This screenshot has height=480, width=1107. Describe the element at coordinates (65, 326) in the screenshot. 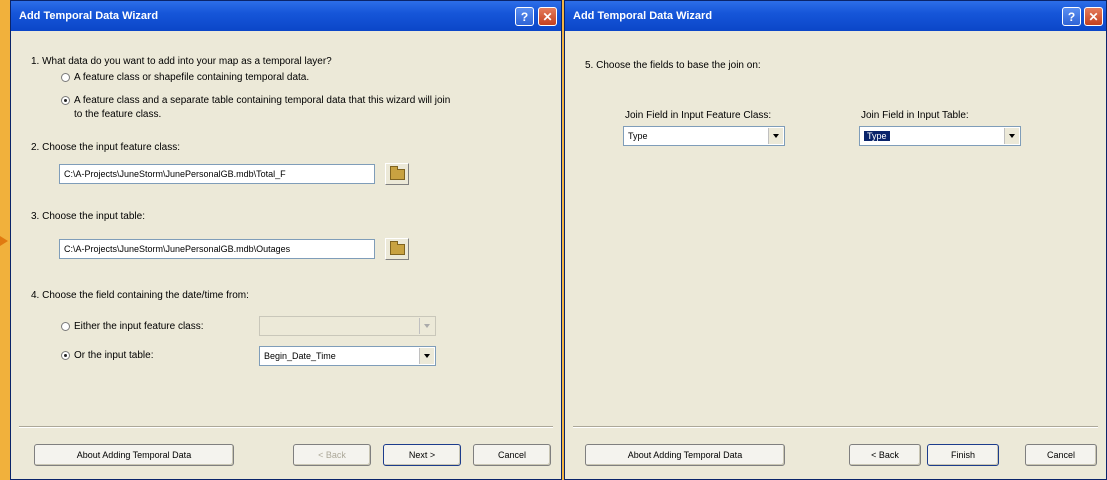

I see `radio-date-from-feature-class` at that location.